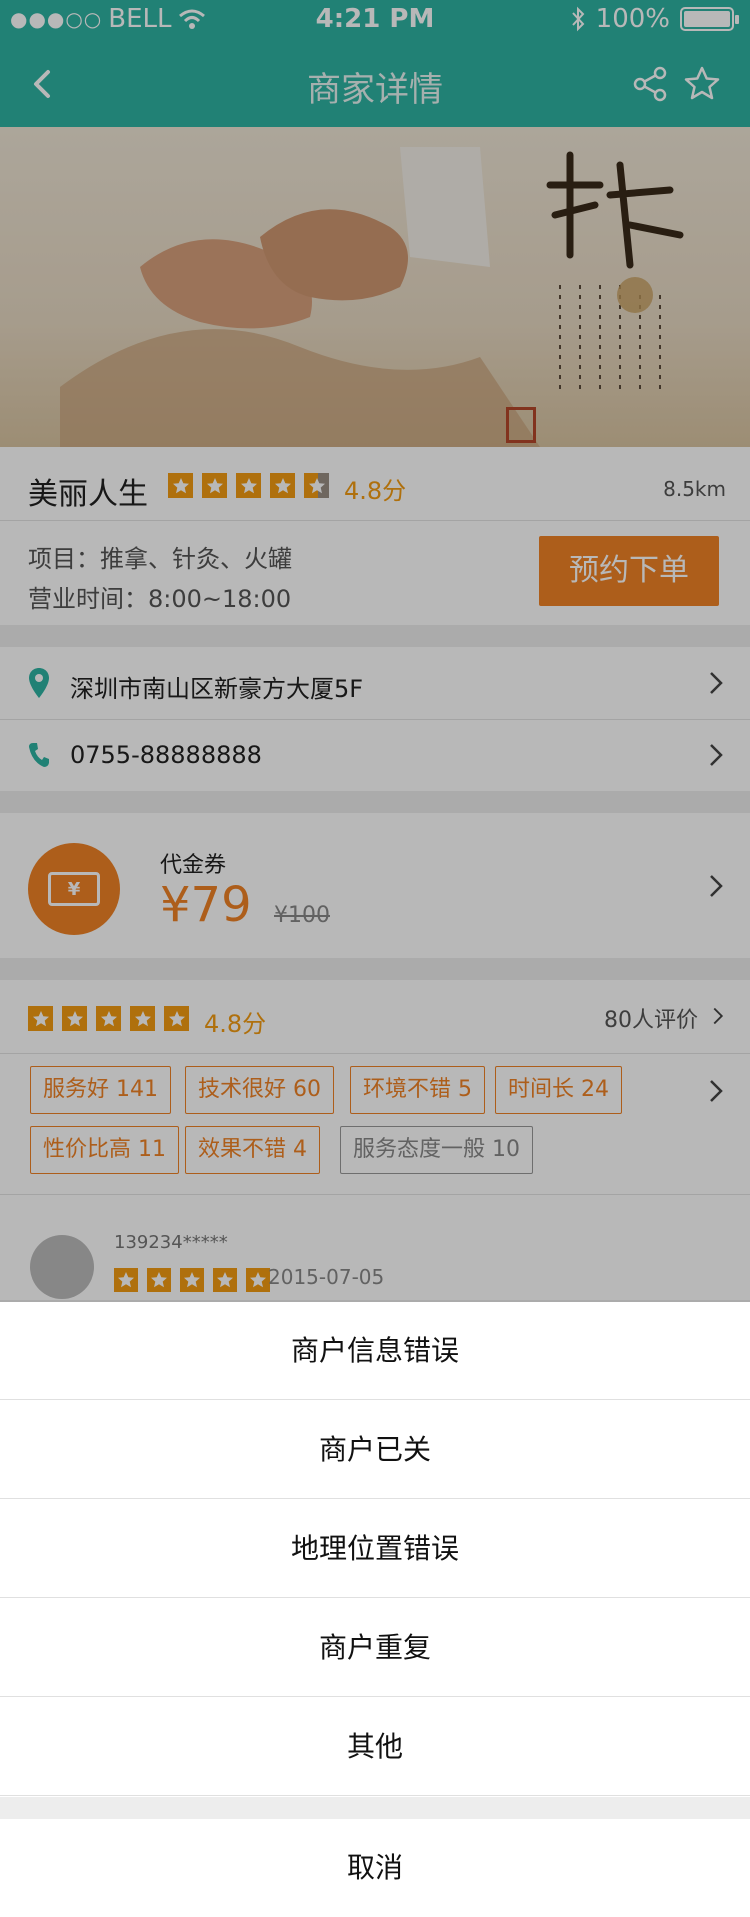  I want to click on sheet-option-other: 其他, so click(375, 1747).